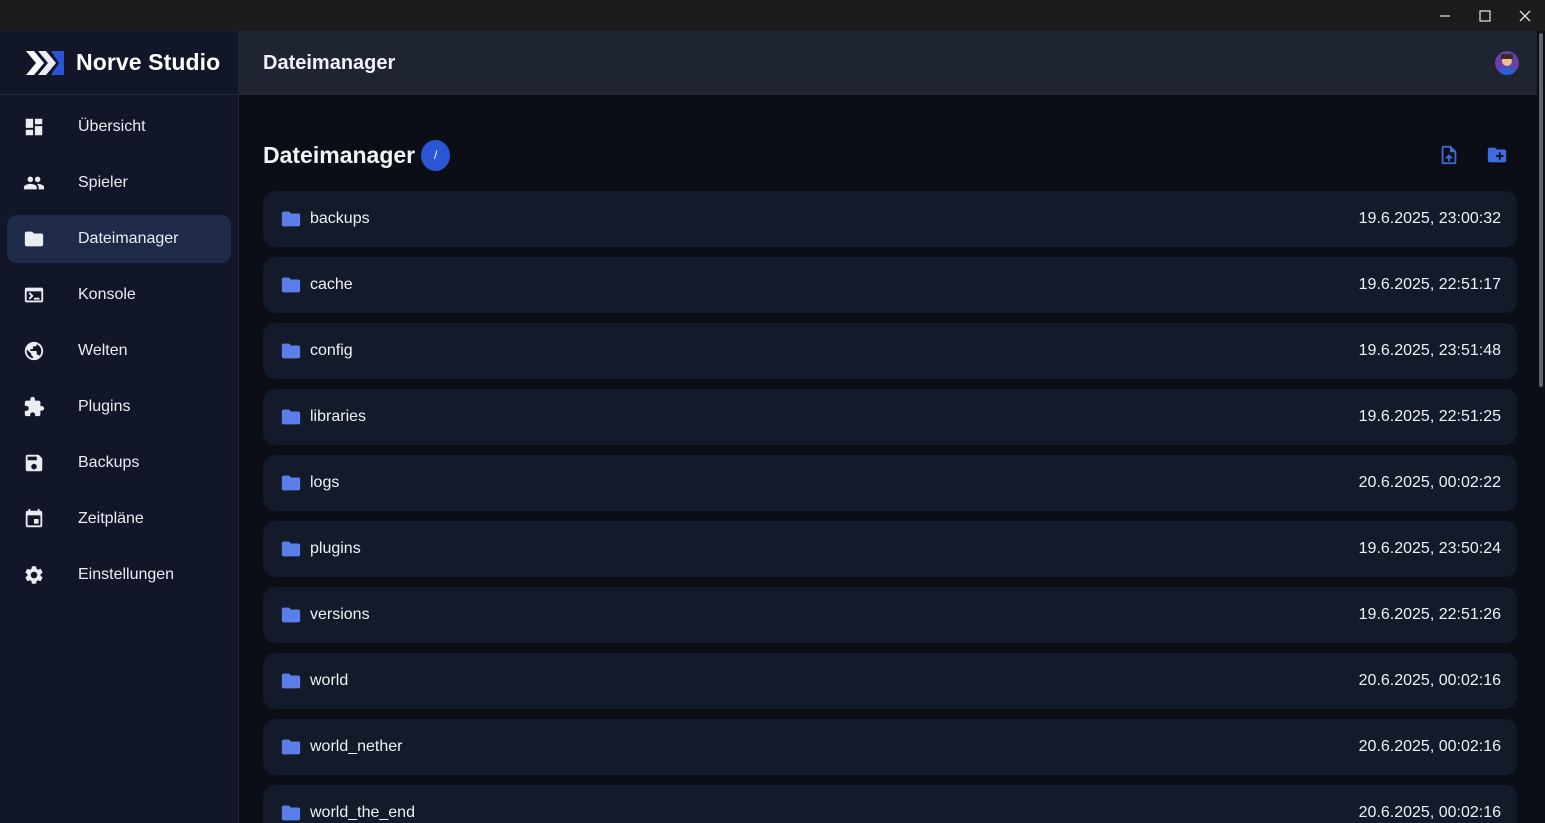 The image size is (1545, 823). What do you see at coordinates (1541, 210) in the screenshot?
I see `scrollbar-thumb` at bounding box center [1541, 210].